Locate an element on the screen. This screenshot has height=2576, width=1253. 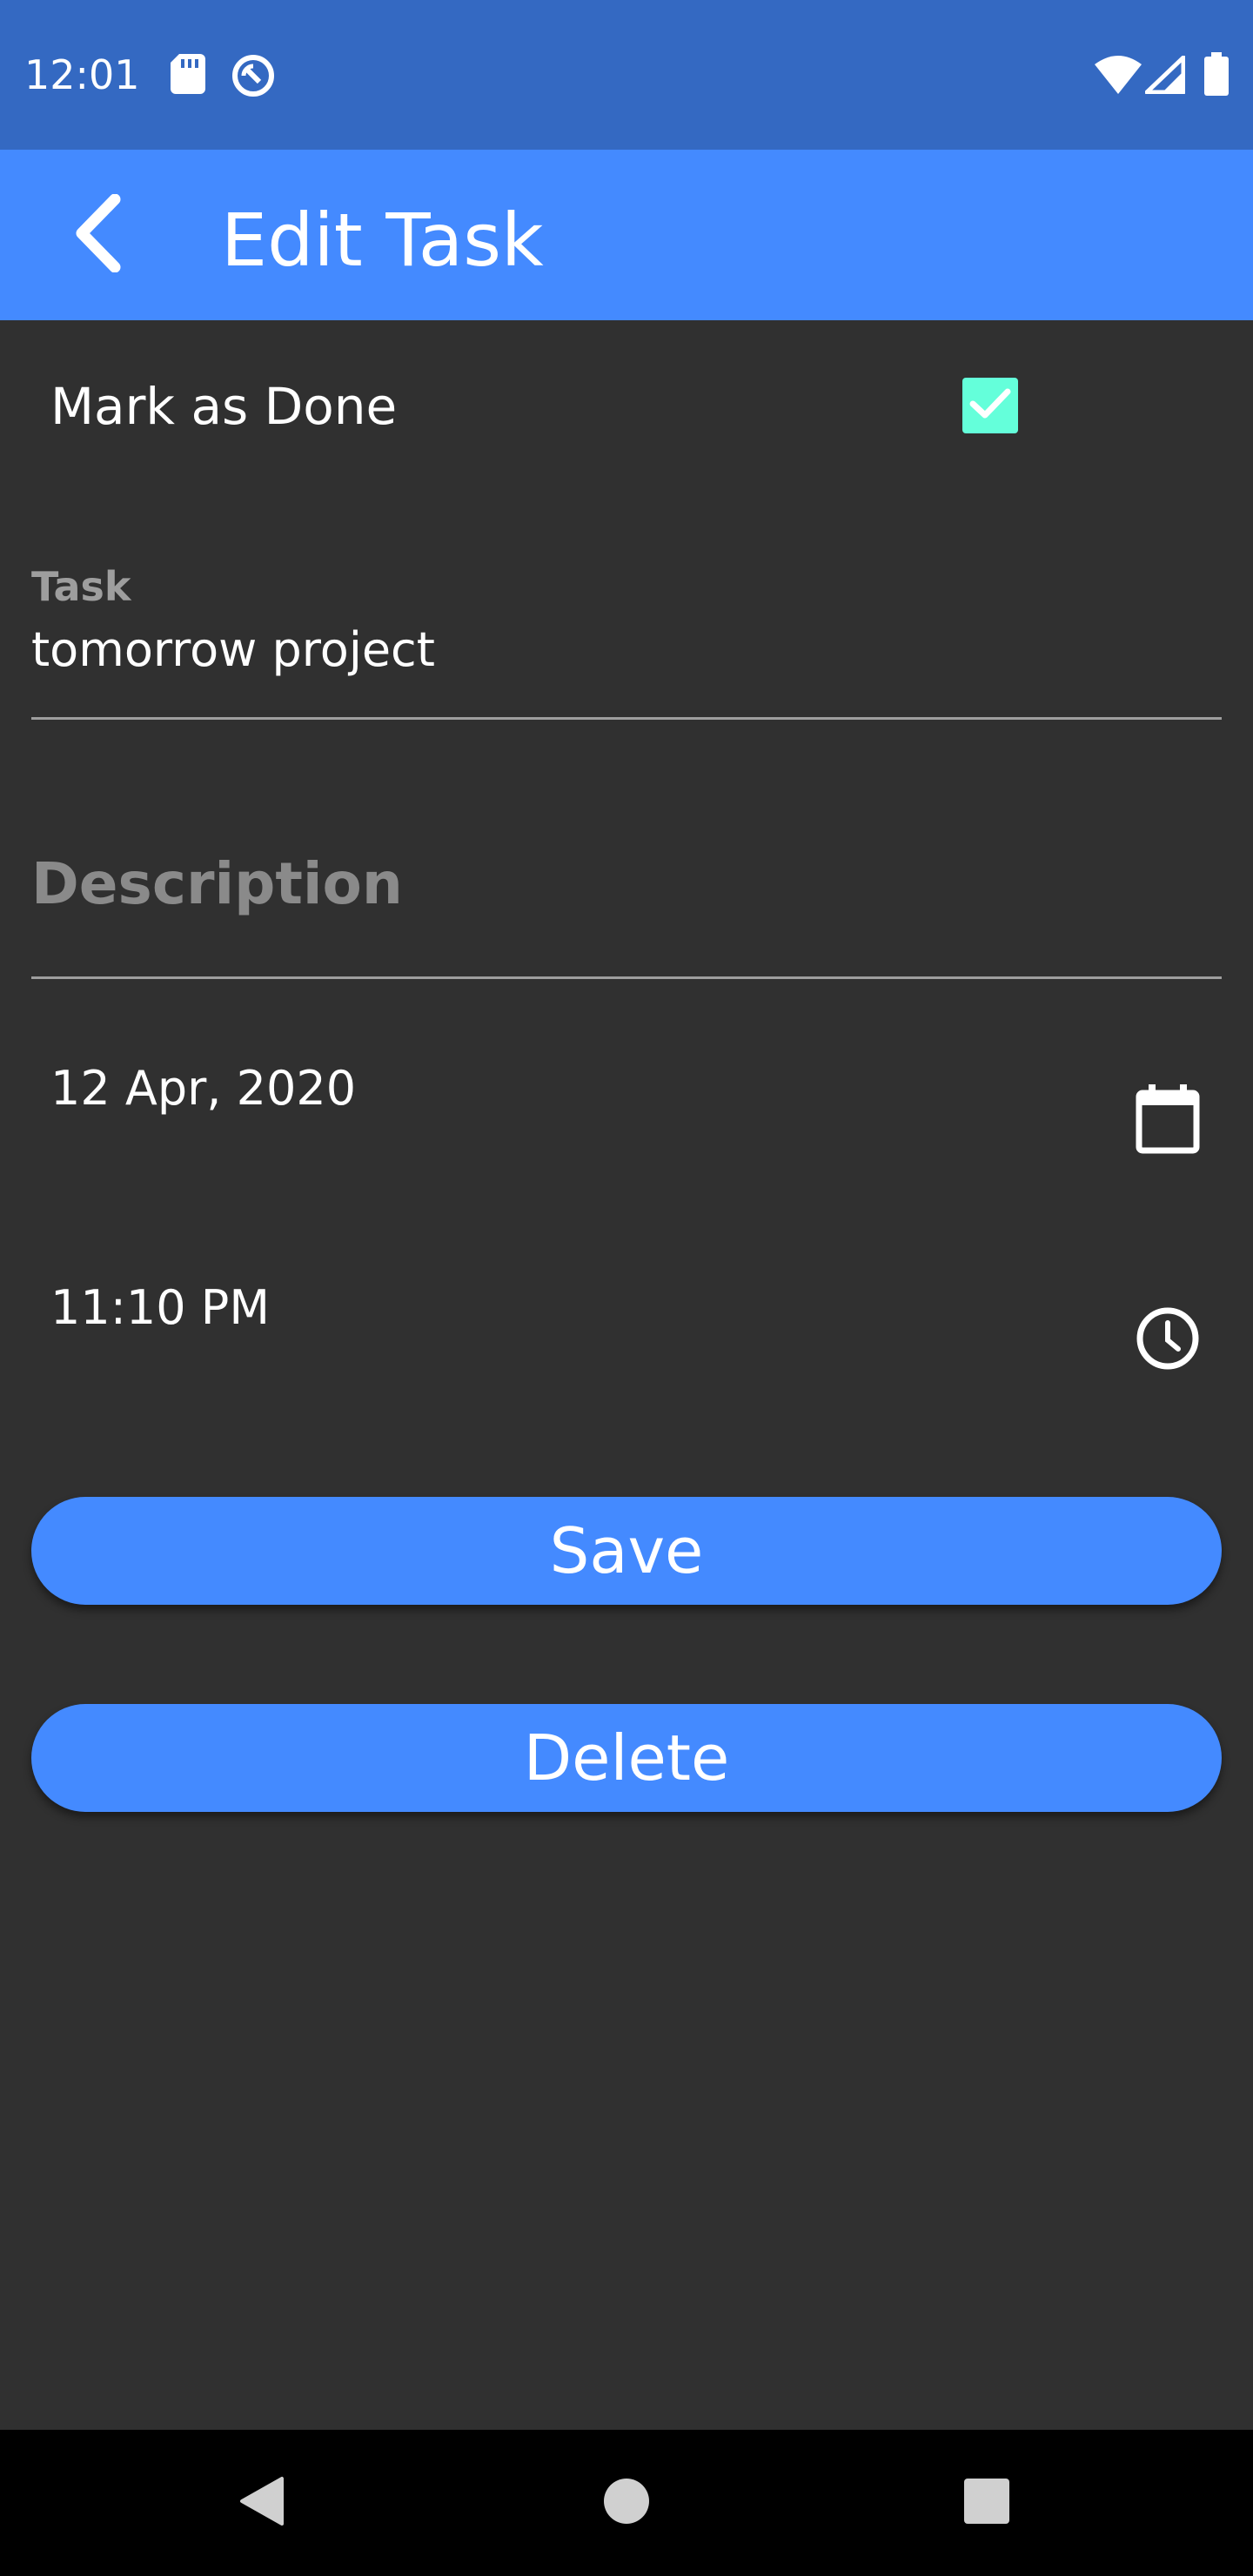
task-field-label: Task is located at coordinates (81, 586).